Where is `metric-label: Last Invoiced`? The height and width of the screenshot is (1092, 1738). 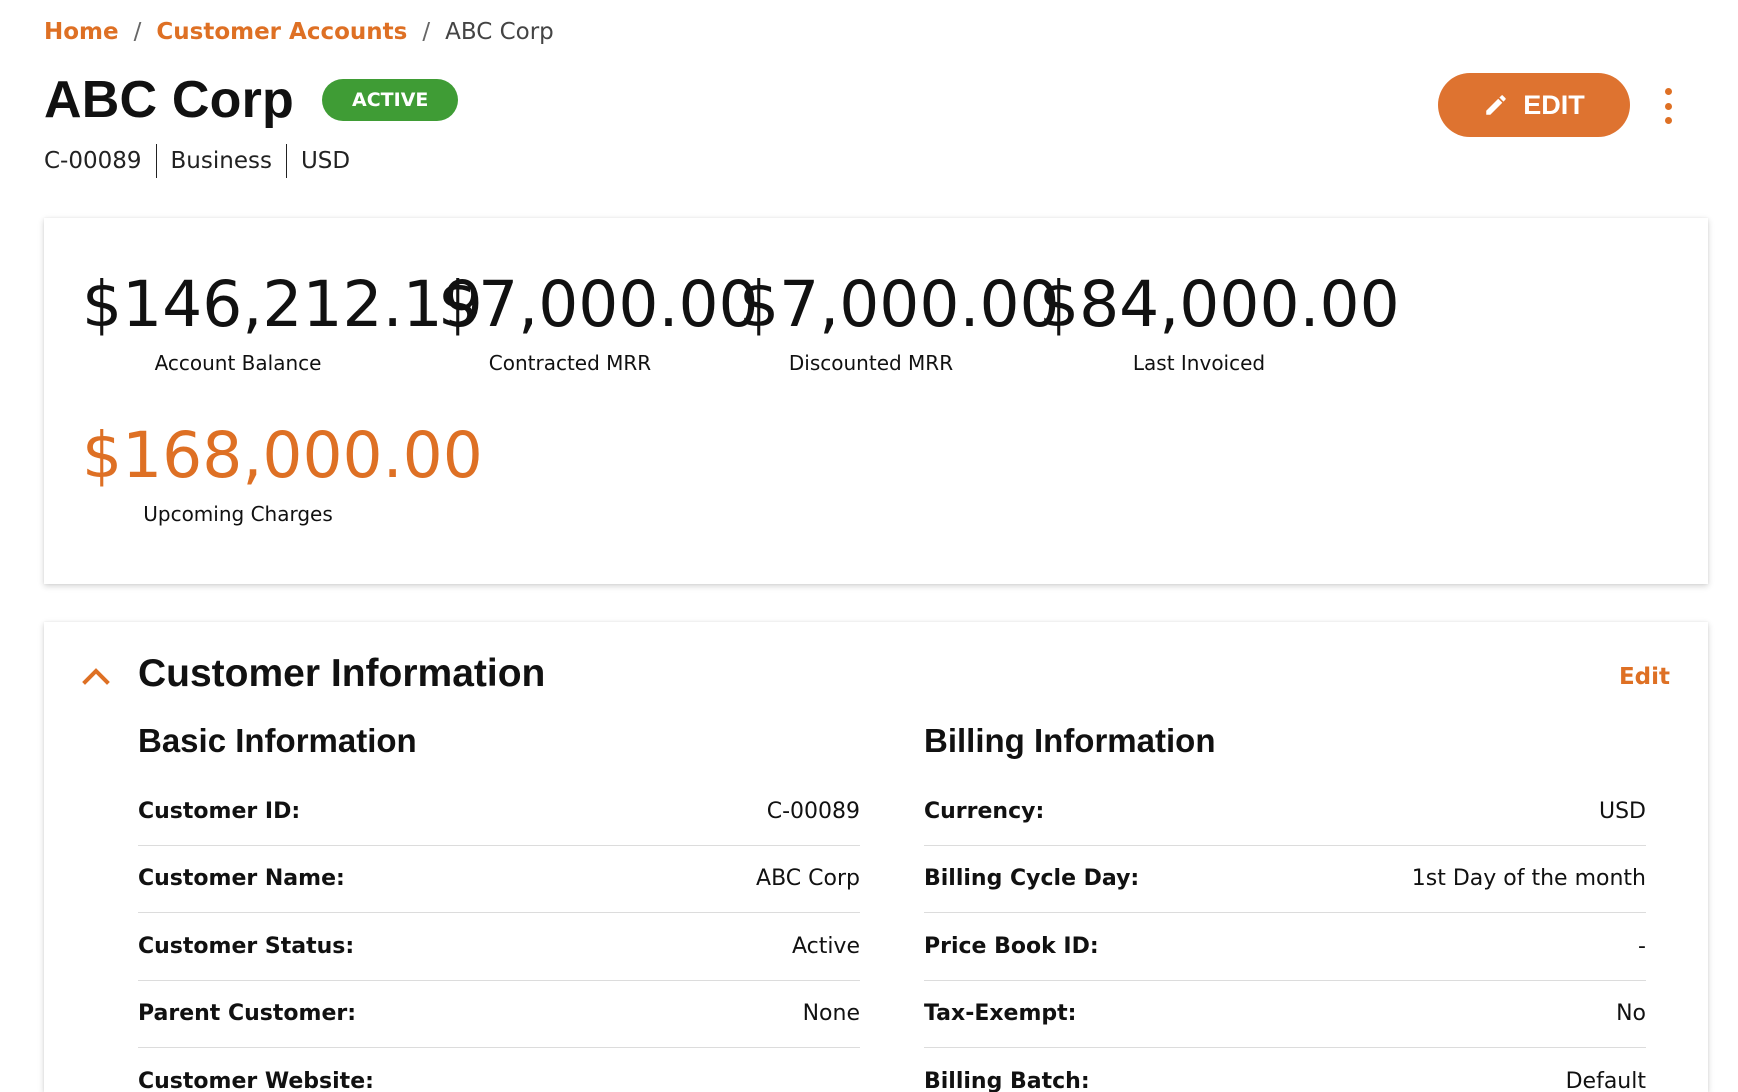 metric-label: Last Invoiced is located at coordinates (1199, 363).